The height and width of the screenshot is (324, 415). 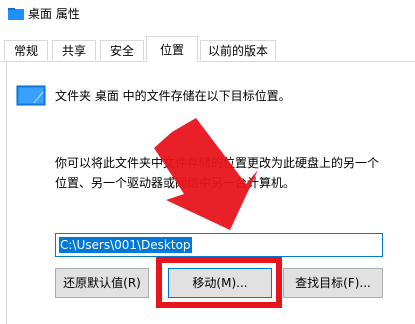 I want to click on restore-default-button: 还原默认值(R), so click(x=102, y=283).